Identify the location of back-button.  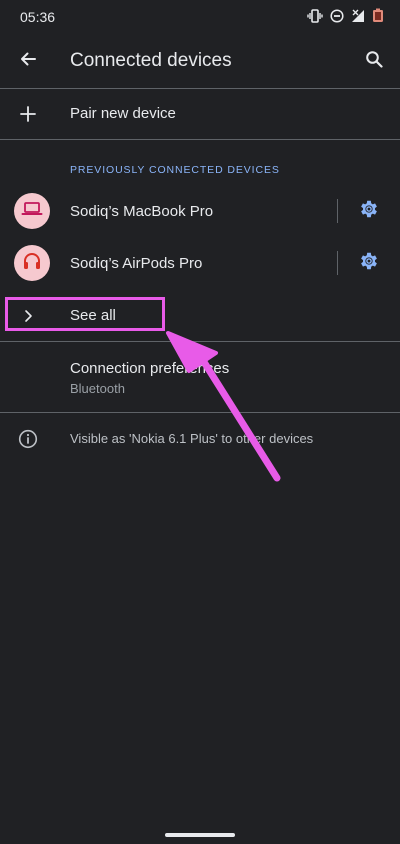
(28, 61).